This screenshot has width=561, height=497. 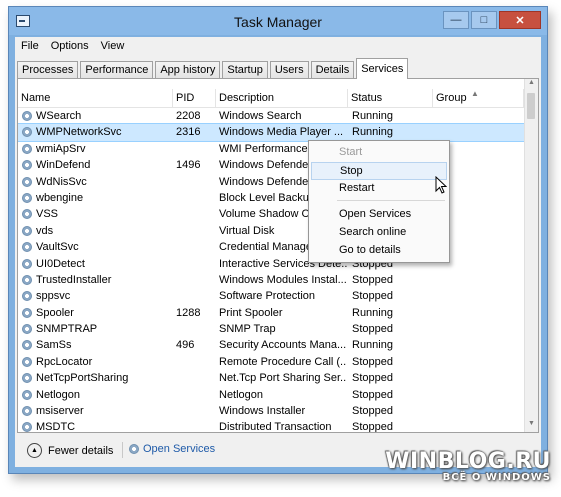 What do you see at coordinates (188, 312) in the screenshot?
I see `service-pid: 1288` at bounding box center [188, 312].